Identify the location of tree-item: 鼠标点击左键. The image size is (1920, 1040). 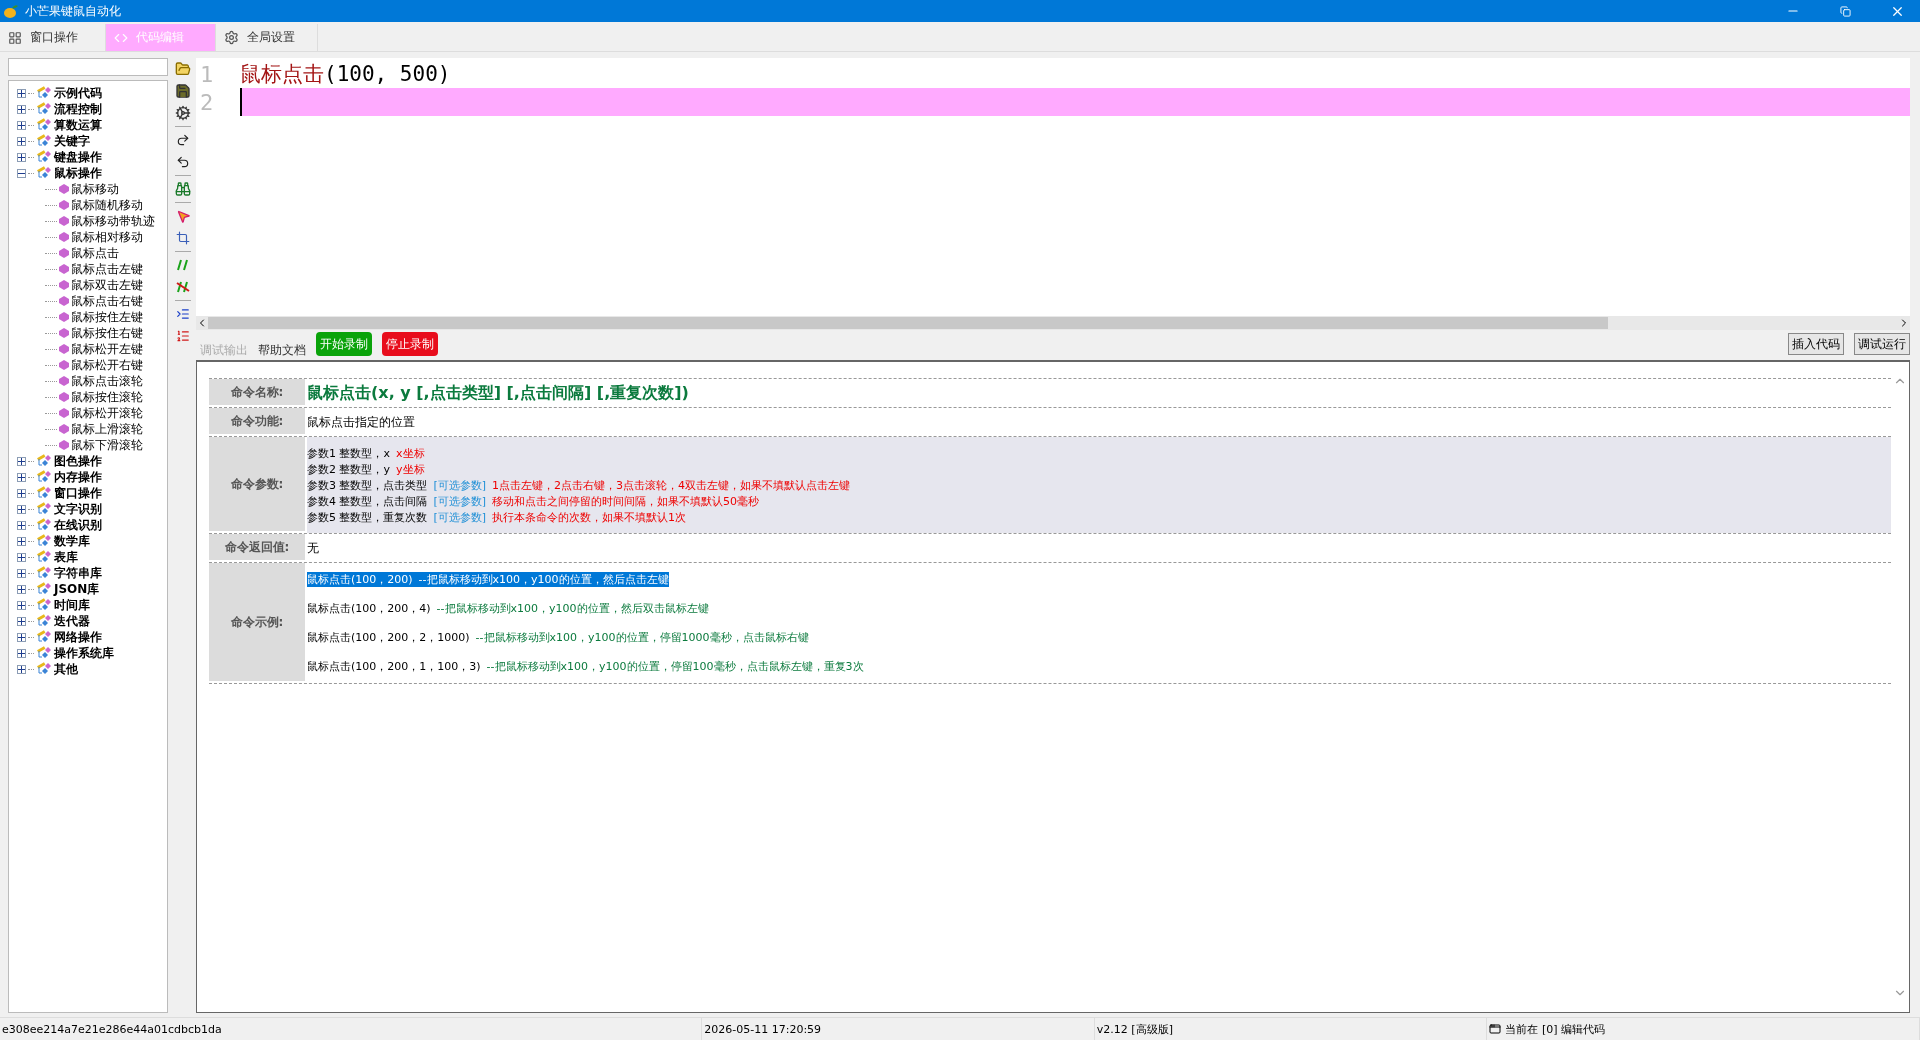
(107, 269).